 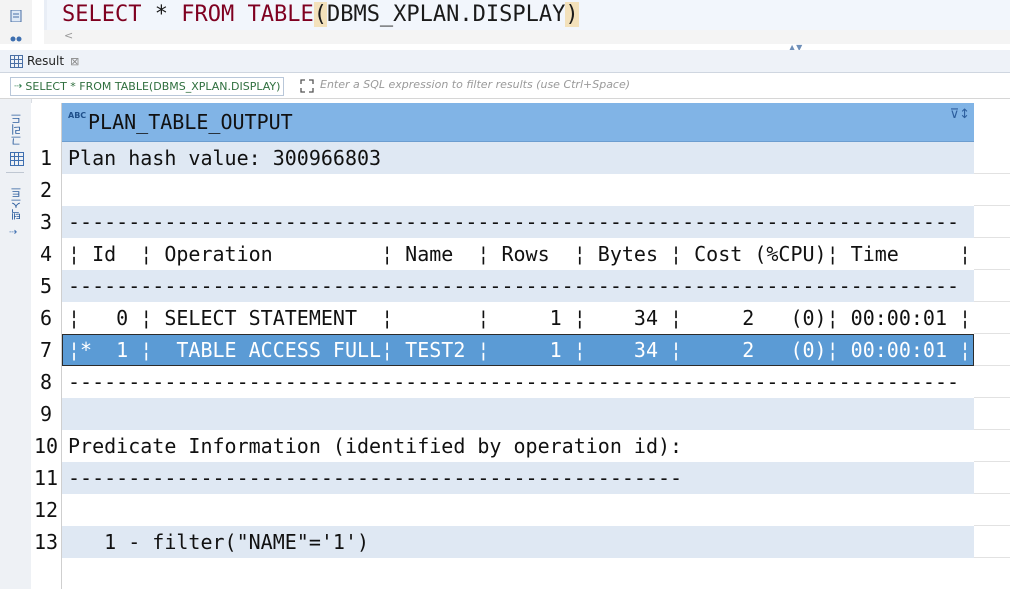 I want to click on tab-result-label: Result, so click(x=46, y=61).